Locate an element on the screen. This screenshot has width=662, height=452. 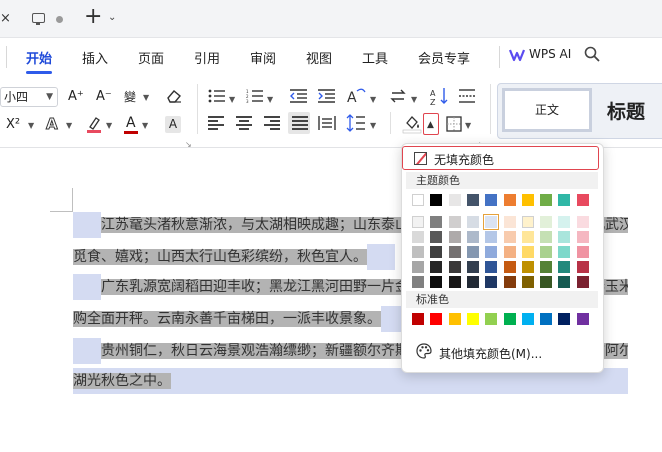
change-case-icon: A is located at coordinates (357, 96).